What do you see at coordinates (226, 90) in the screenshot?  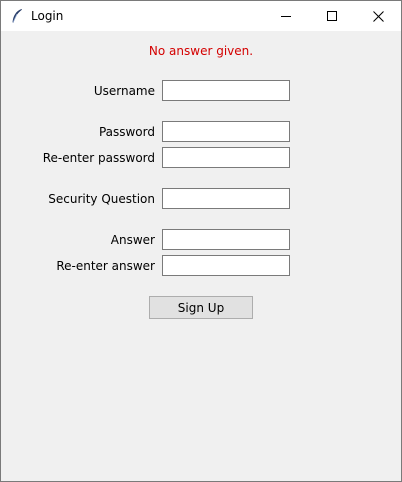 I see `username-input` at bounding box center [226, 90].